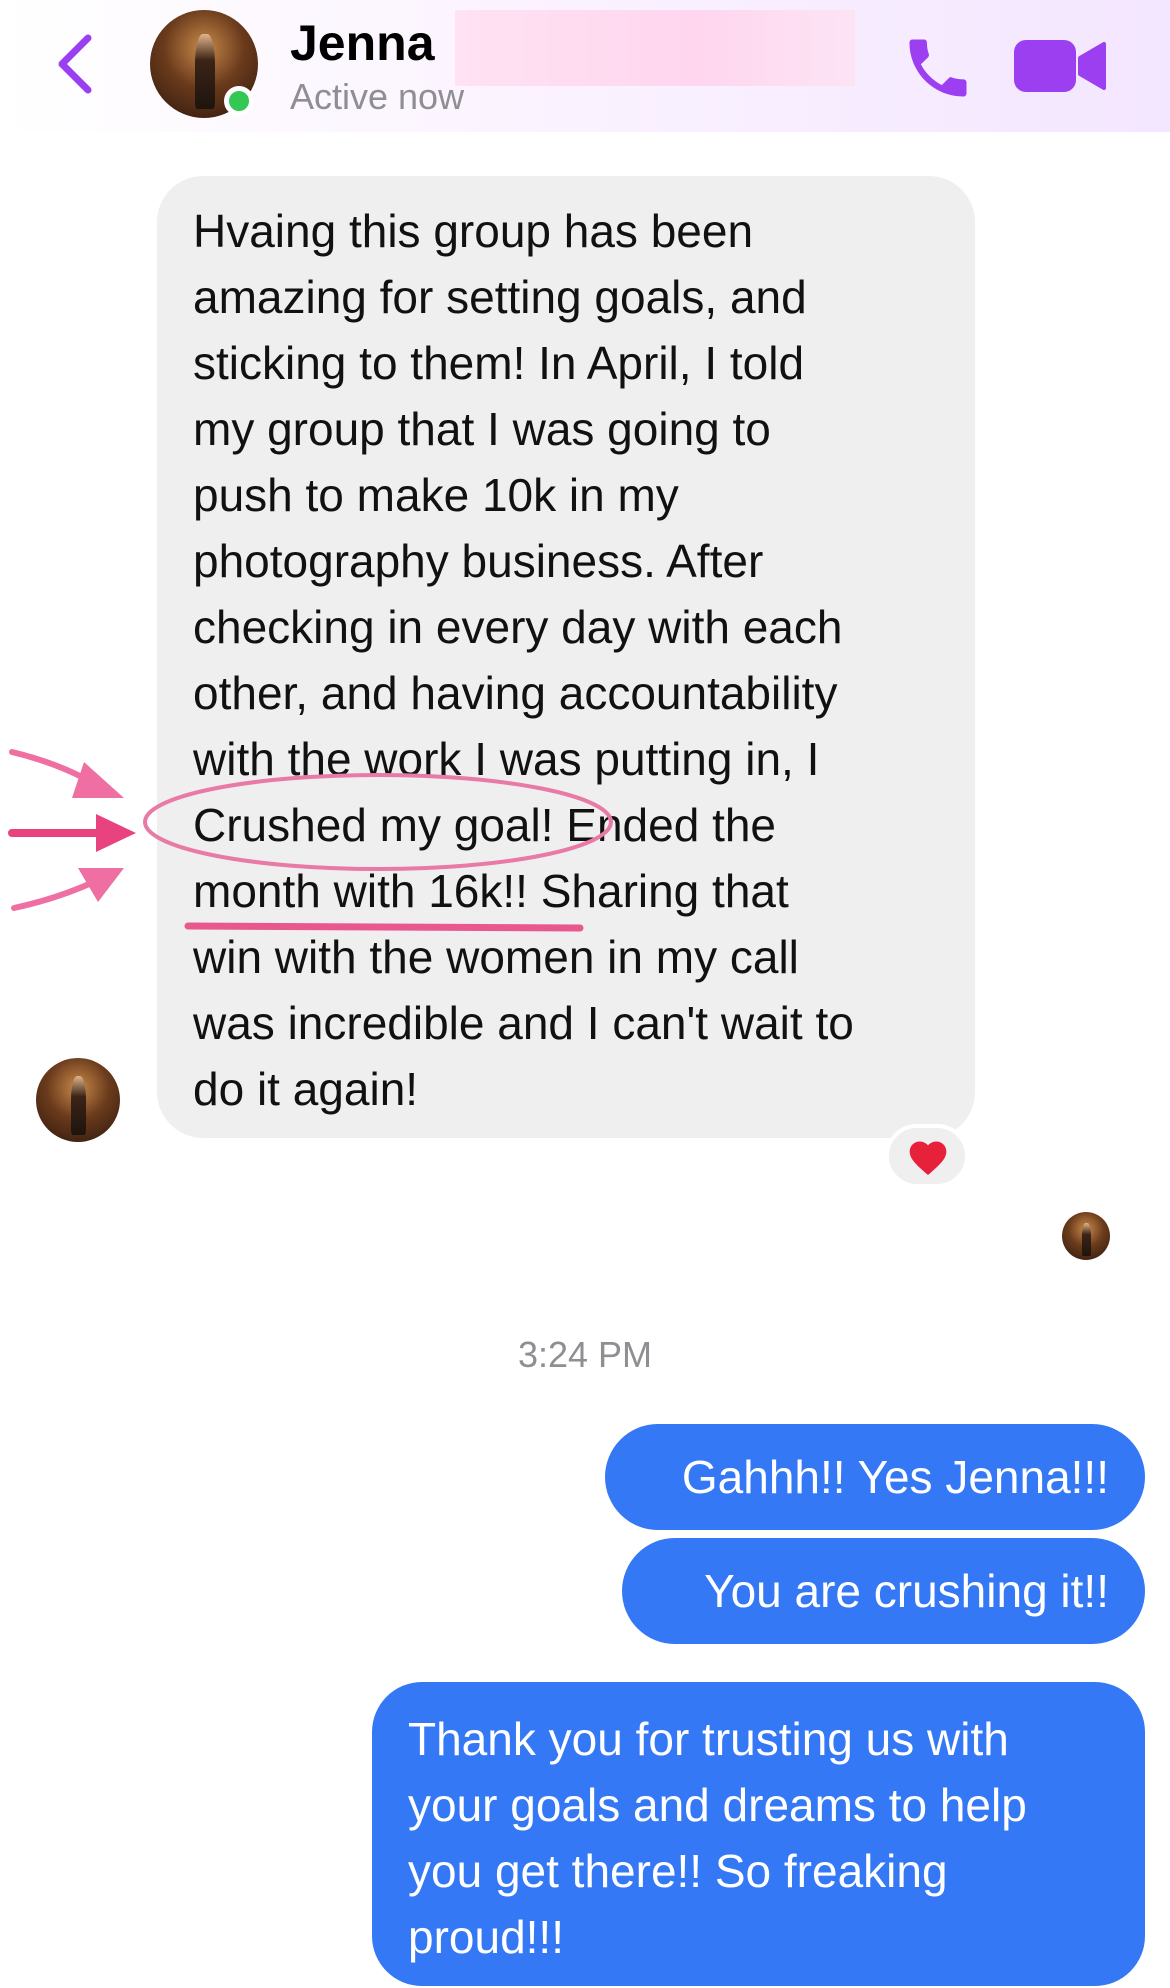  What do you see at coordinates (478, 561) in the screenshot?
I see `message-line: photography business. After` at bounding box center [478, 561].